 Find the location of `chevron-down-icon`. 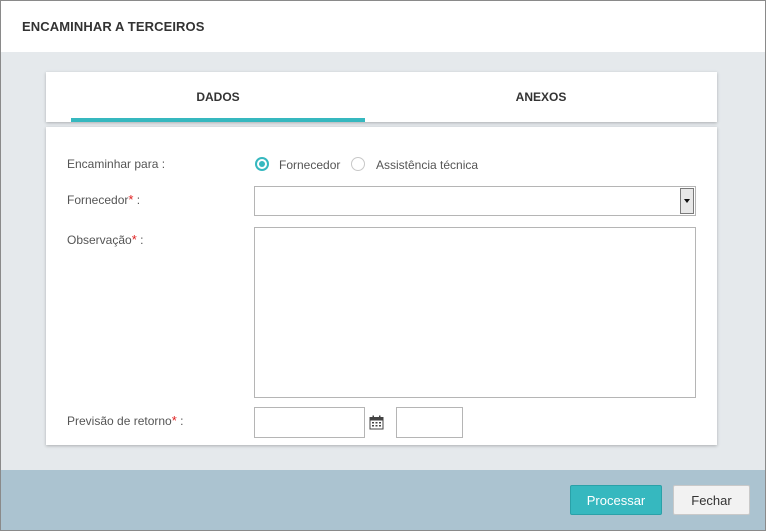

chevron-down-icon is located at coordinates (687, 201).